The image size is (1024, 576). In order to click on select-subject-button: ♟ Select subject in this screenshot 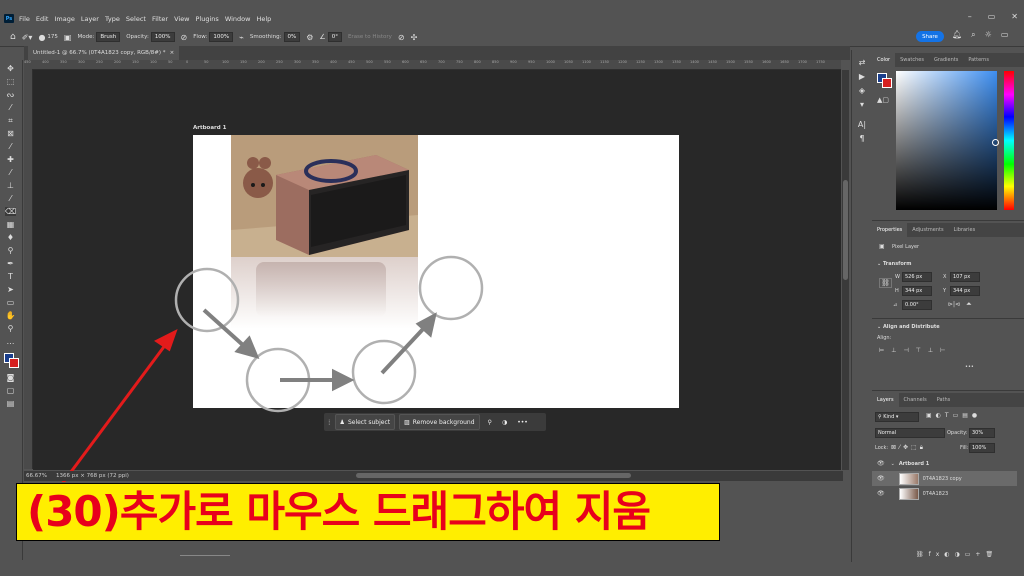, I will do `click(365, 422)`.